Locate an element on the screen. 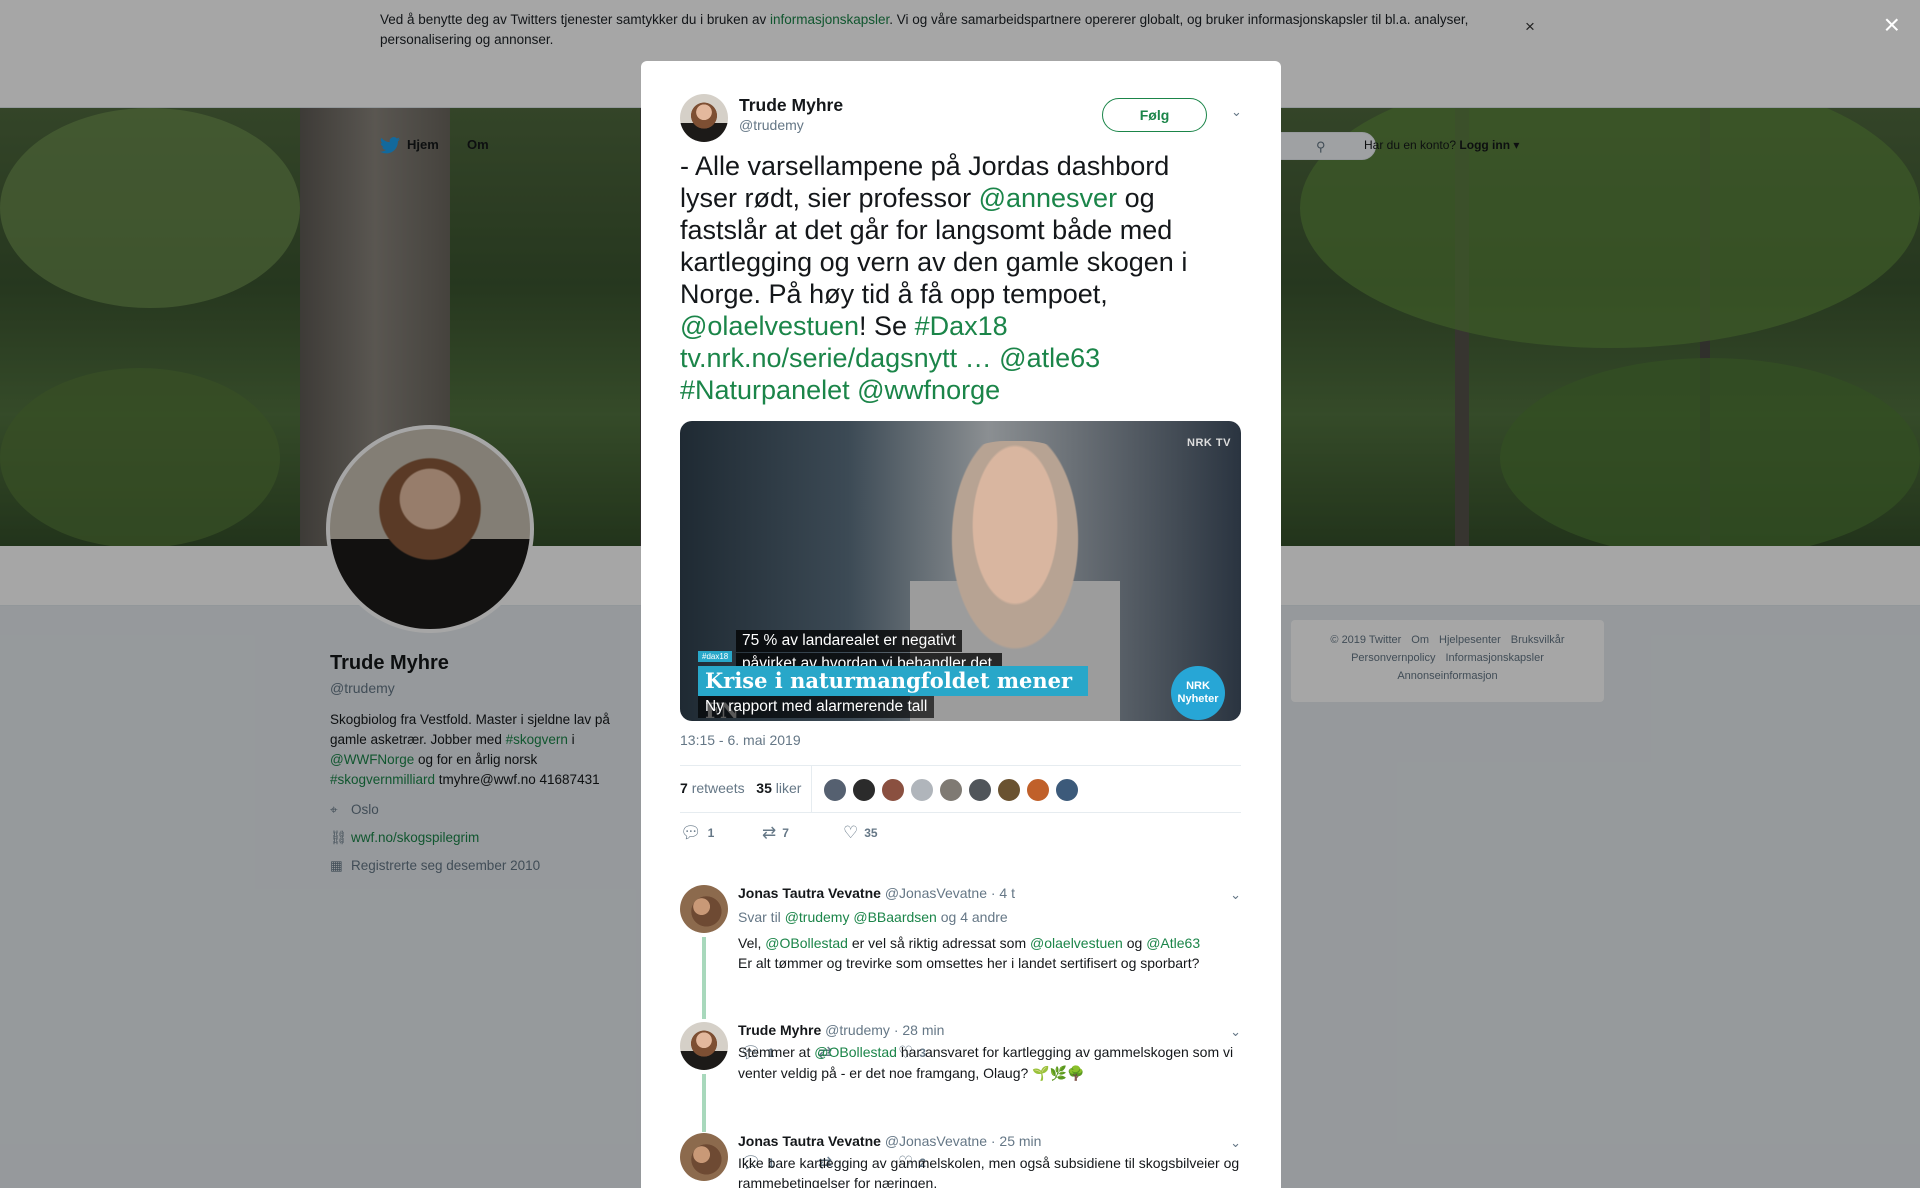 This screenshot has height=1188, width=1920. reply-header: Jonas Tautra Vevatne @JonasVevatne · 4 t is located at coordinates (876, 893).